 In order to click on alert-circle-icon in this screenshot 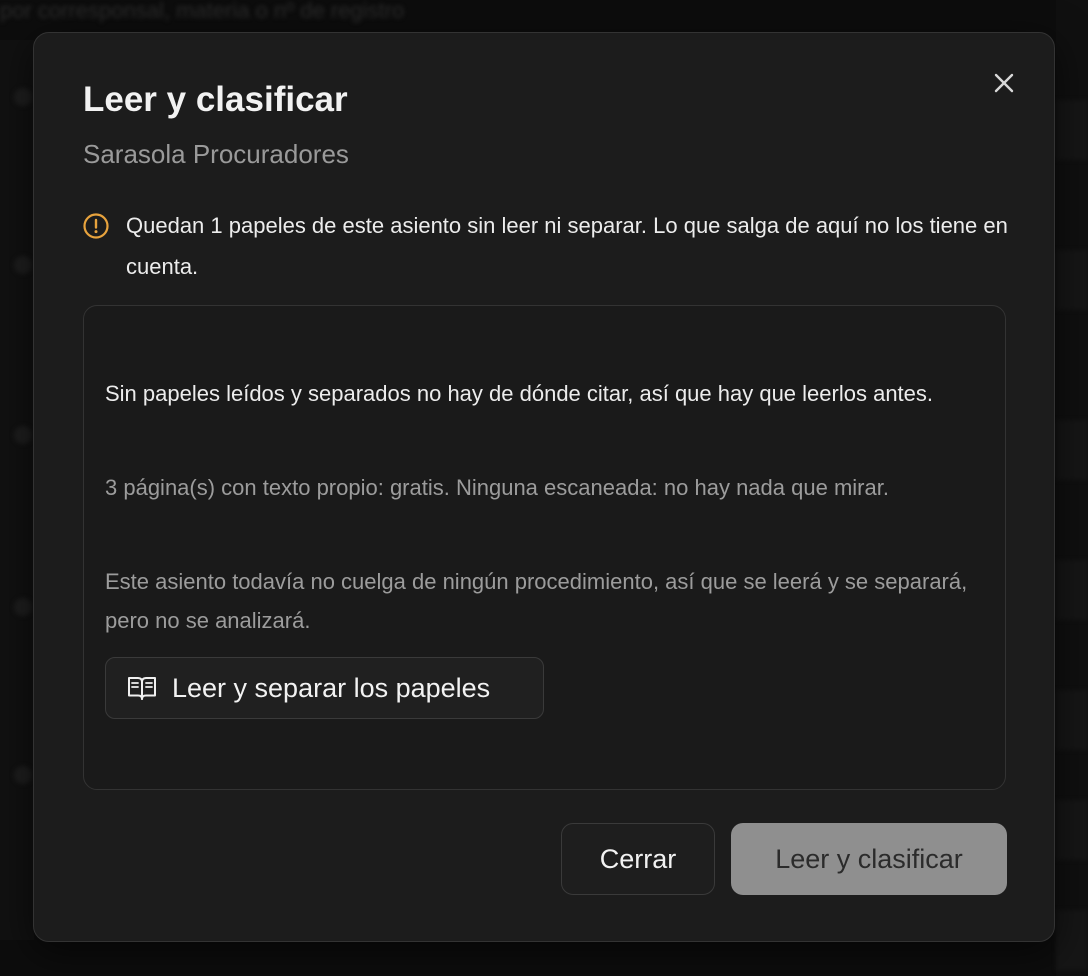, I will do `click(96, 226)`.